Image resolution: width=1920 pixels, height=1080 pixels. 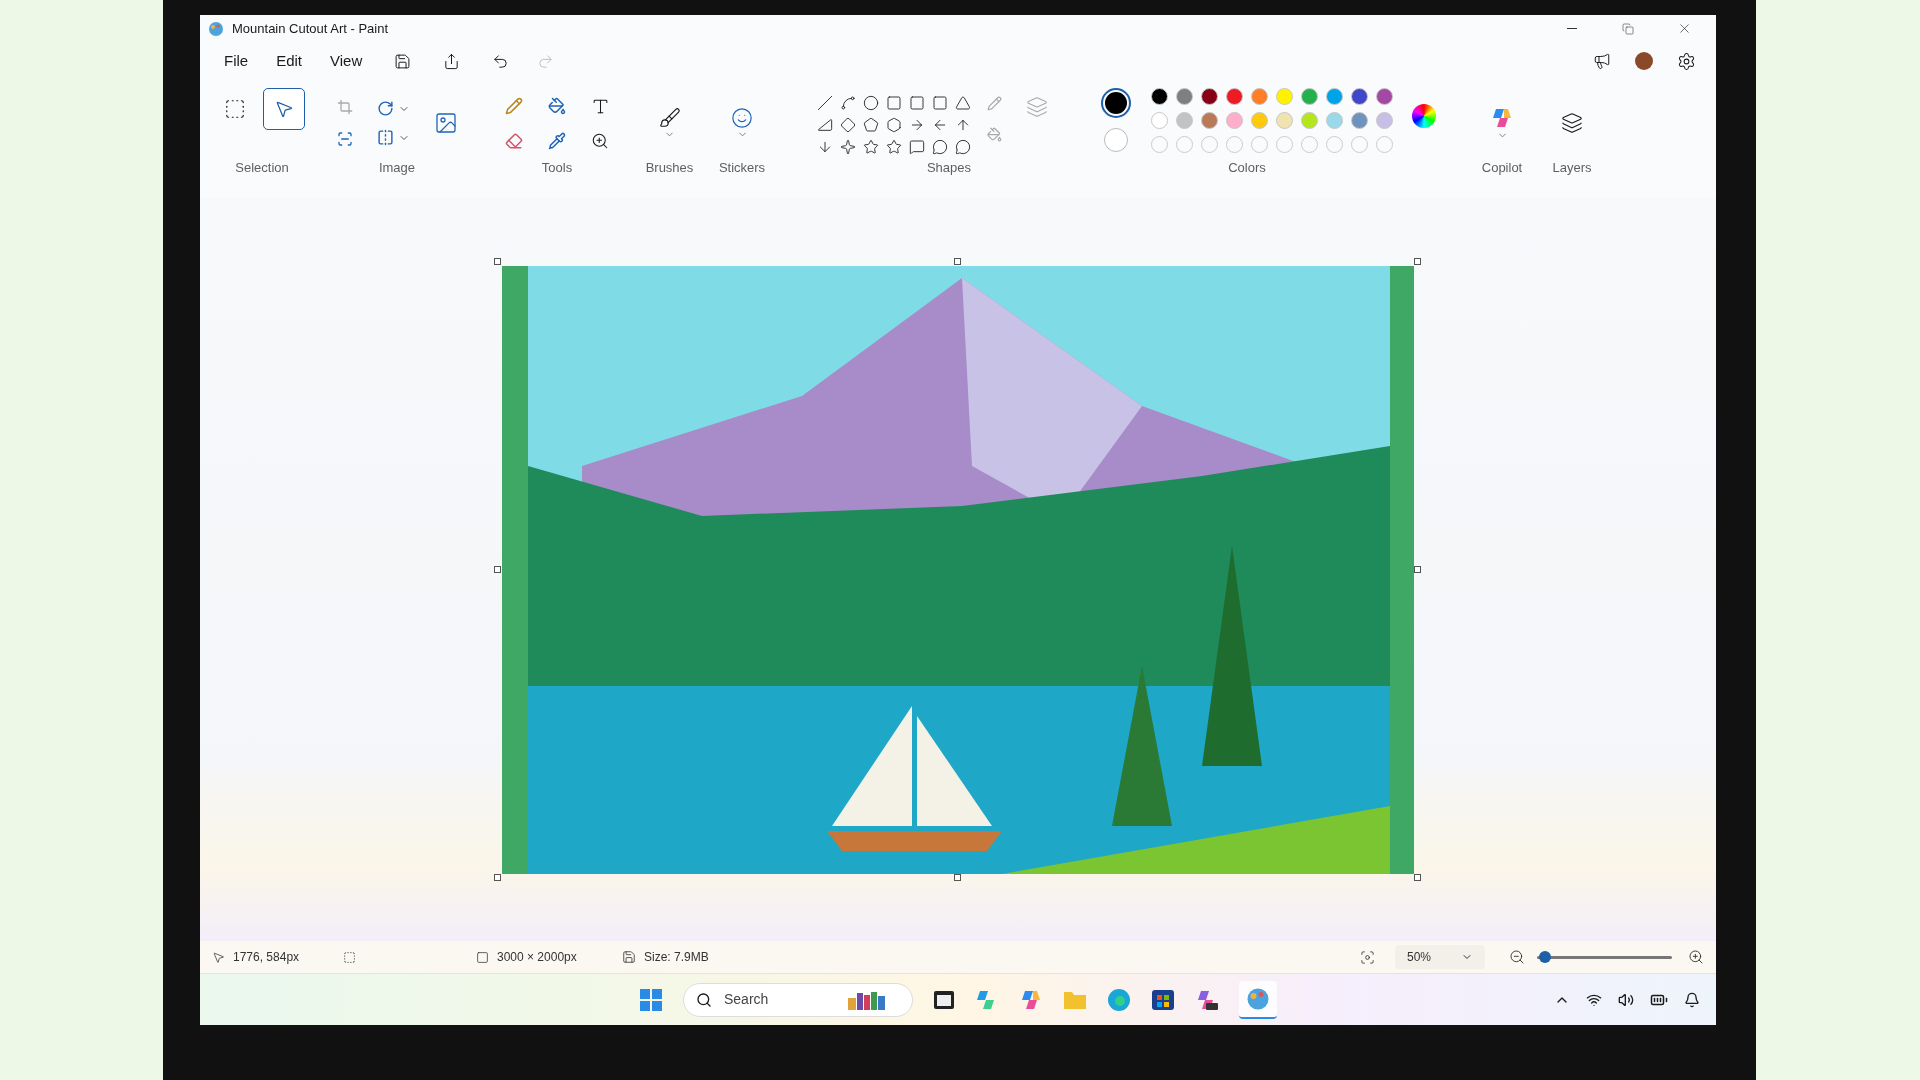 What do you see at coordinates (944, 999) in the screenshot?
I see `terminal-icon` at bounding box center [944, 999].